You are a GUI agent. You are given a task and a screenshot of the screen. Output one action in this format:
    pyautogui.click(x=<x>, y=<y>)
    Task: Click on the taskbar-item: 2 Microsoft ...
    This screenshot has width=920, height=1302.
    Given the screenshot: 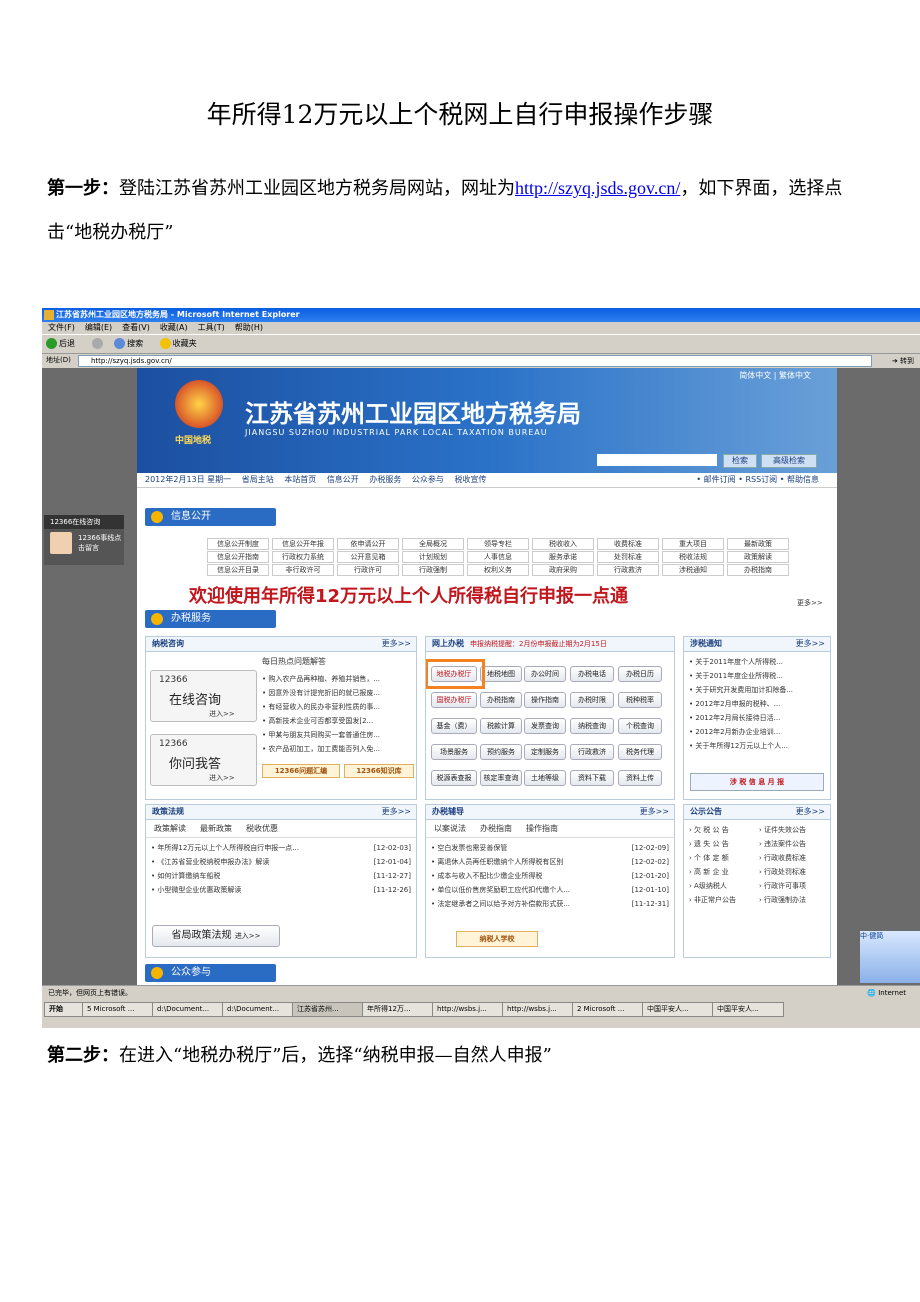 What is the action you would take?
    pyautogui.click(x=608, y=1009)
    